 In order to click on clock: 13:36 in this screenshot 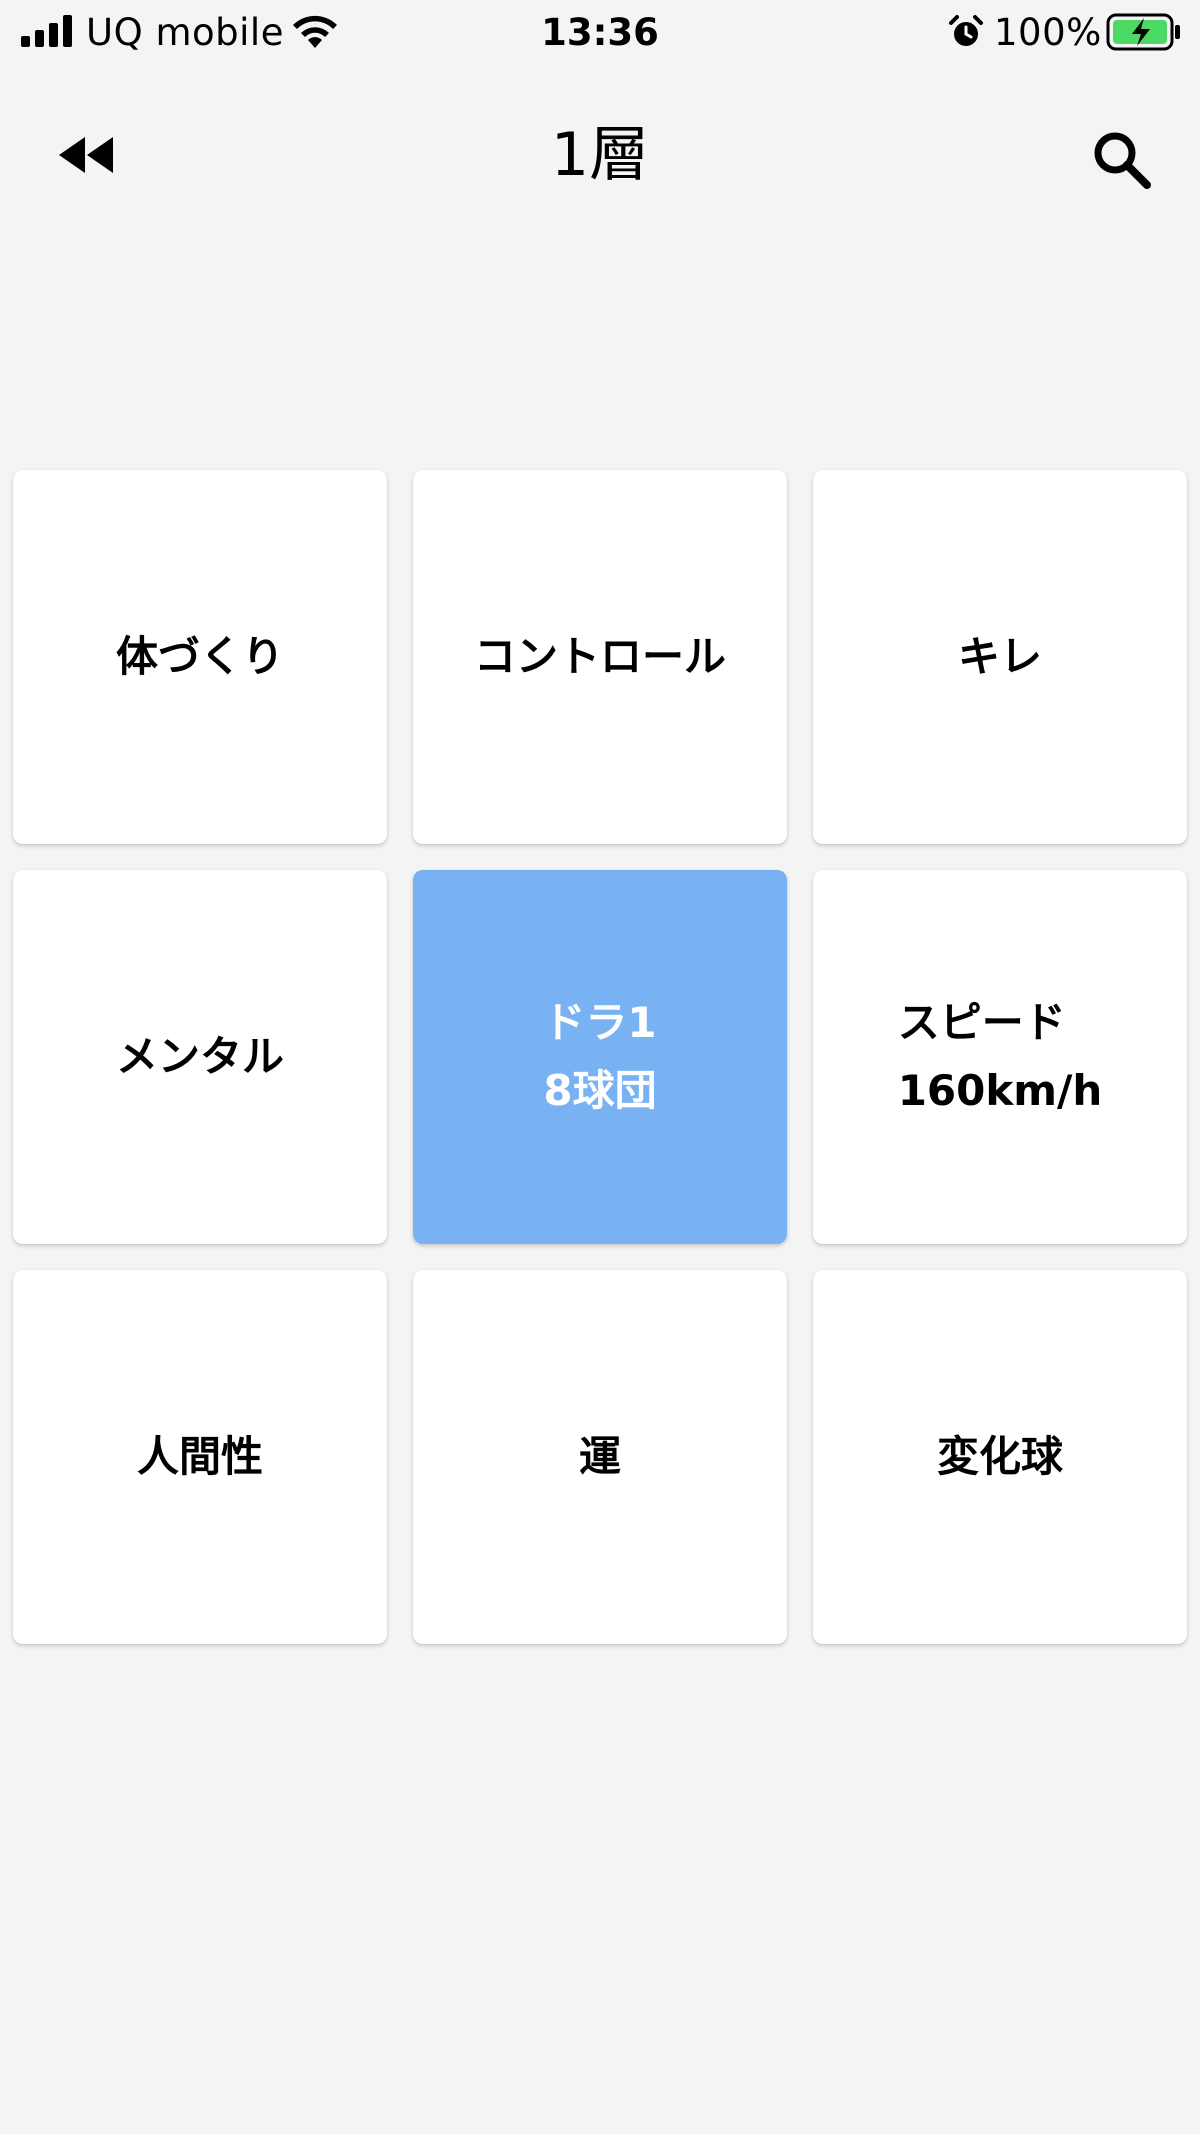, I will do `click(600, 32)`.